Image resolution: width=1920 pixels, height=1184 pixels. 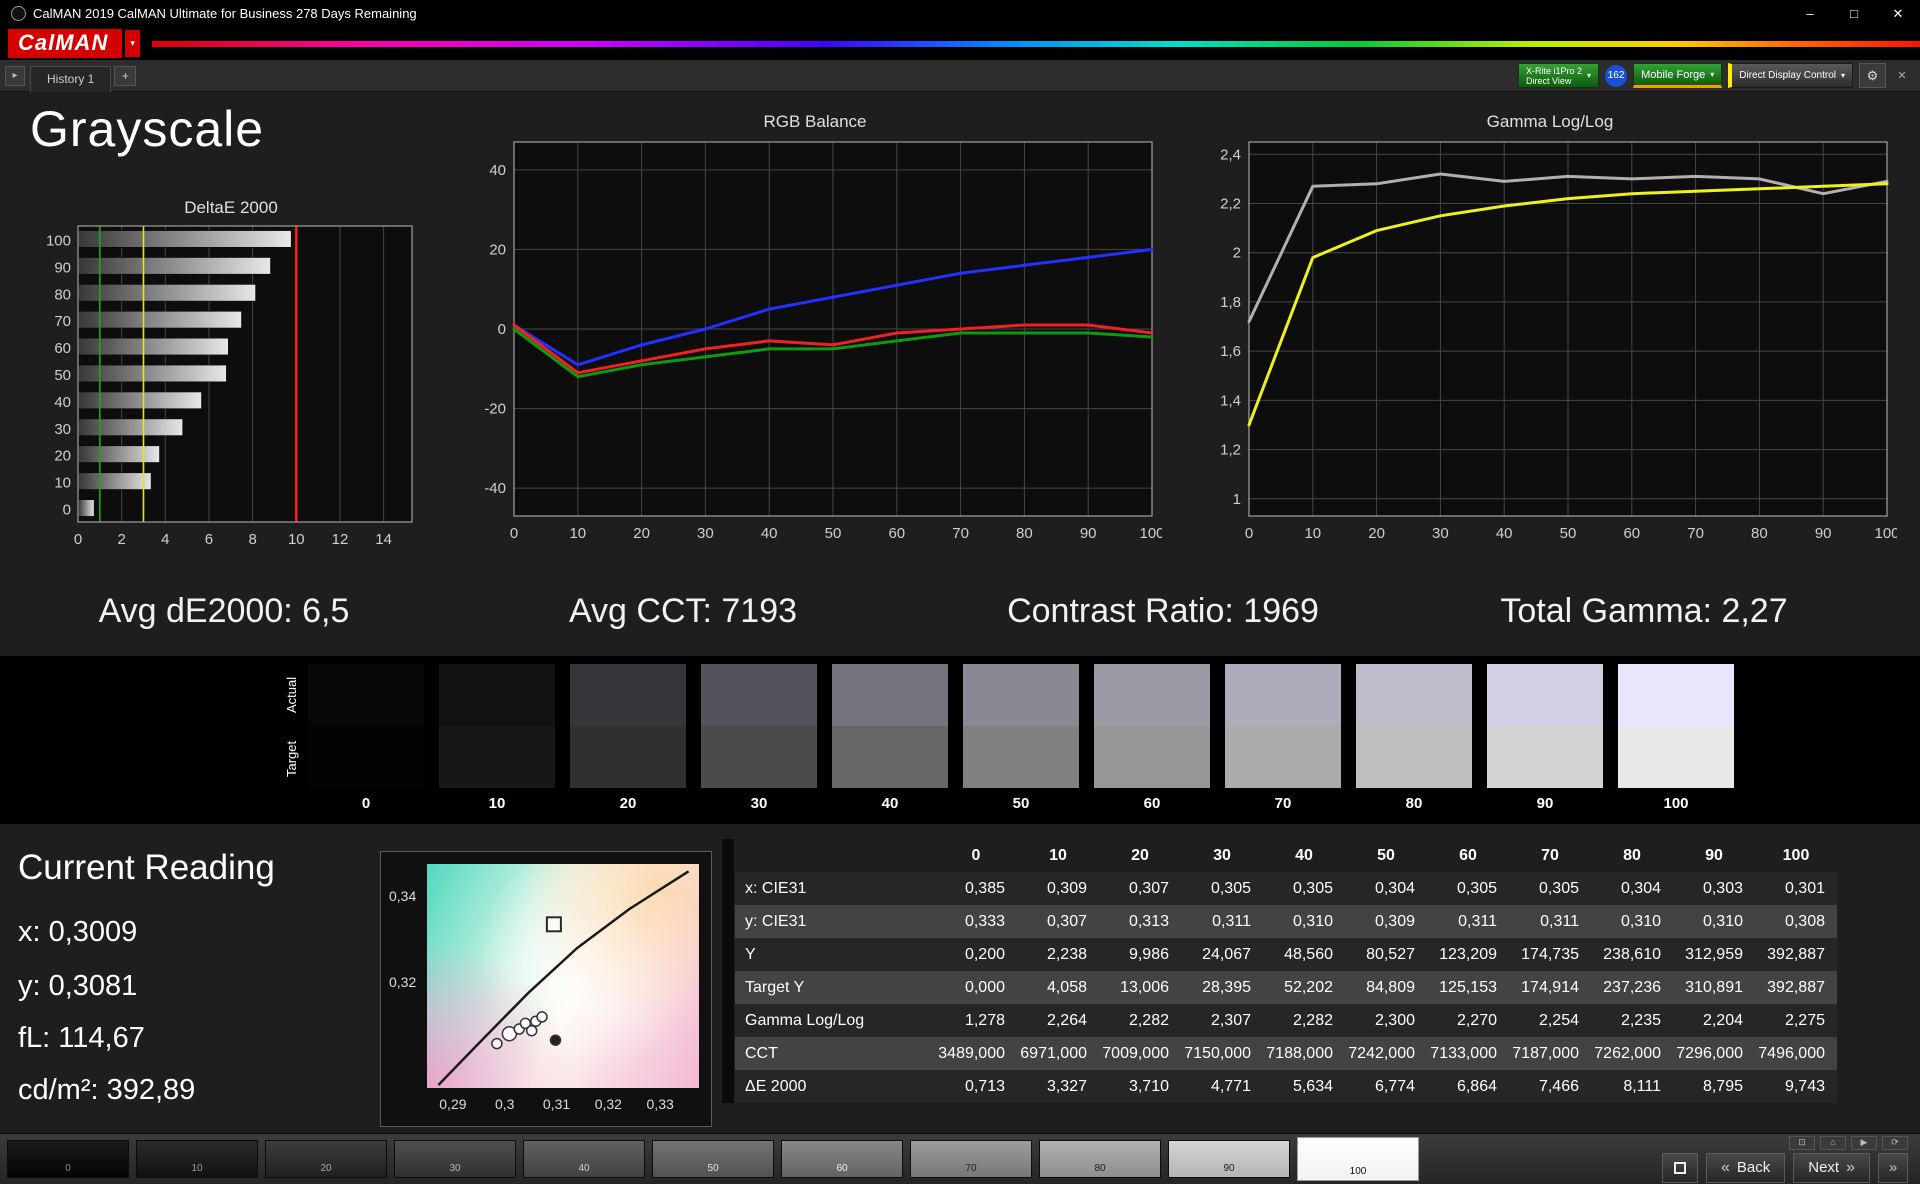 I want to click on axis-tick-label: 80, so click(x=62, y=294).